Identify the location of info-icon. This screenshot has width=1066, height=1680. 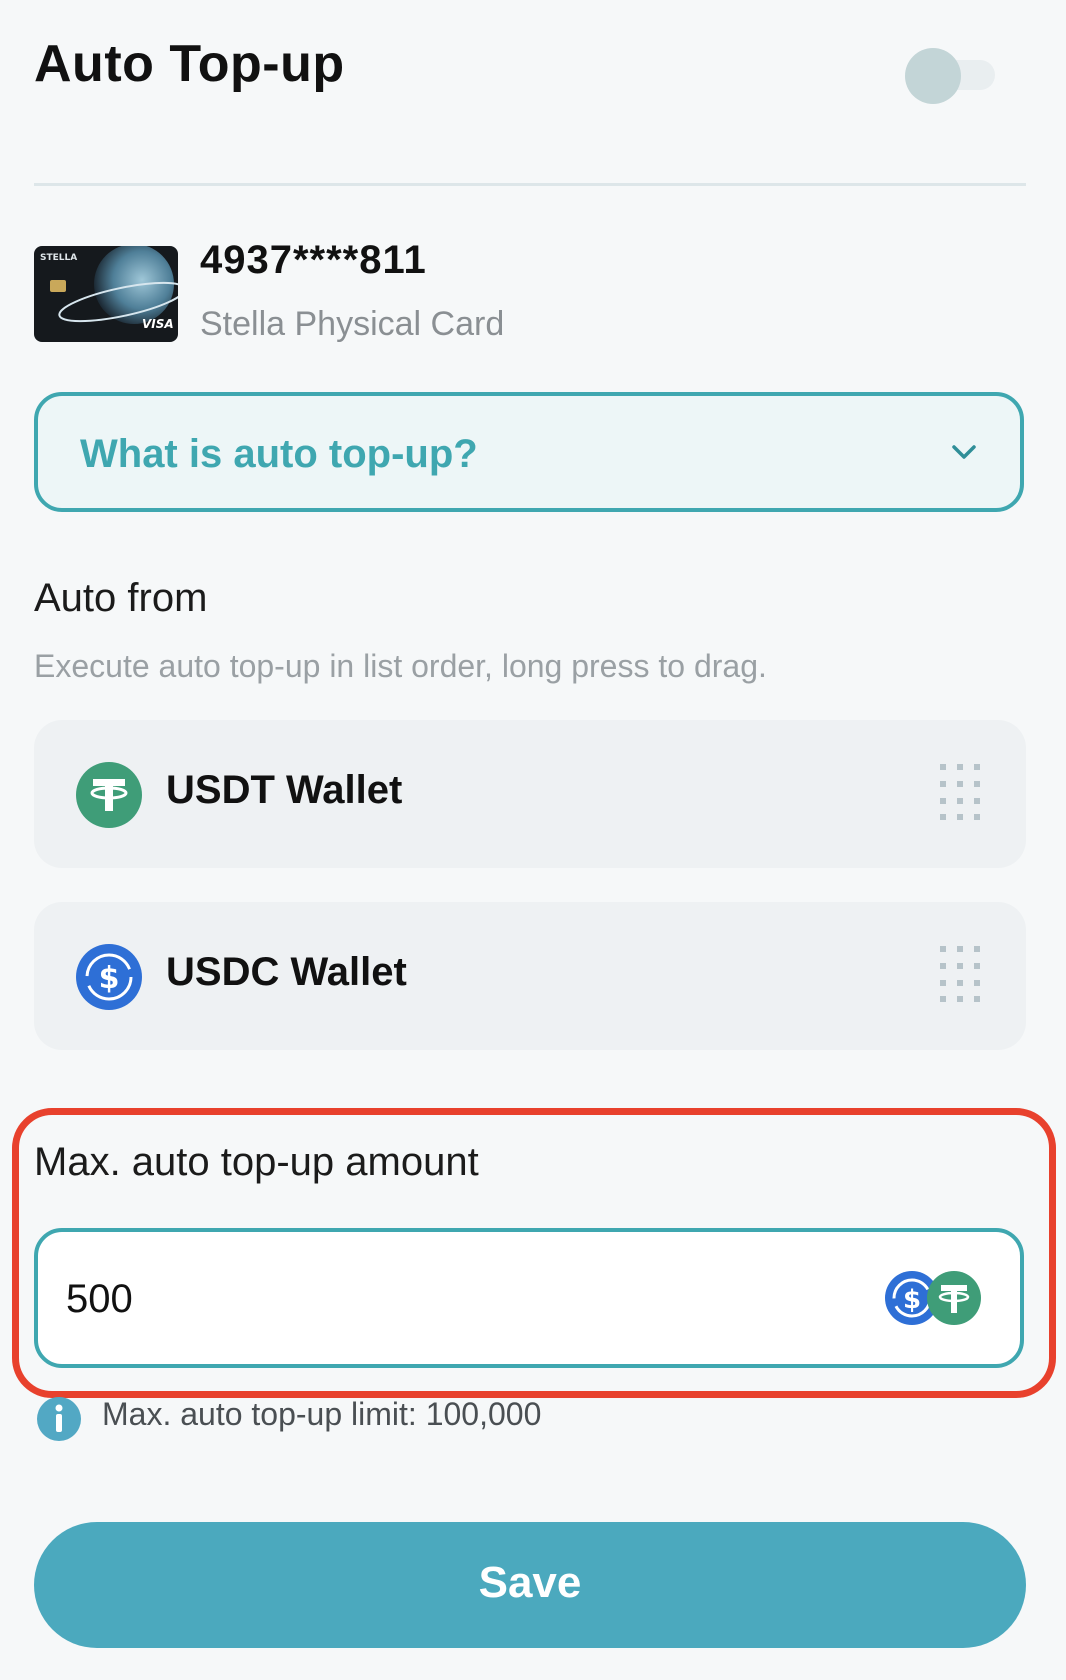
(59, 1419).